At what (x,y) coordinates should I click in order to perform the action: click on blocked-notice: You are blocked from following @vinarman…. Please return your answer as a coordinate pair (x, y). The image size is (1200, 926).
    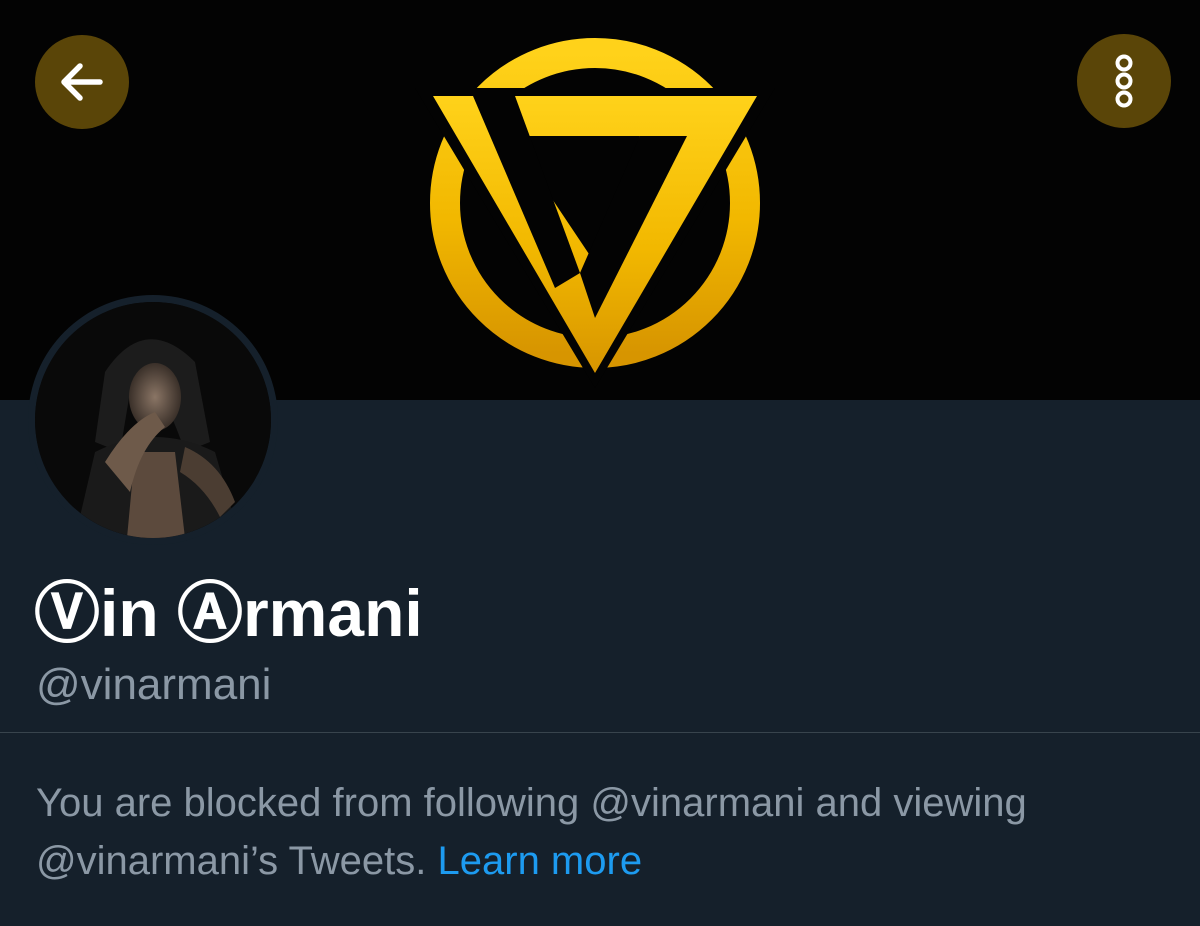
    Looking at the image, I should click on (606, 832).